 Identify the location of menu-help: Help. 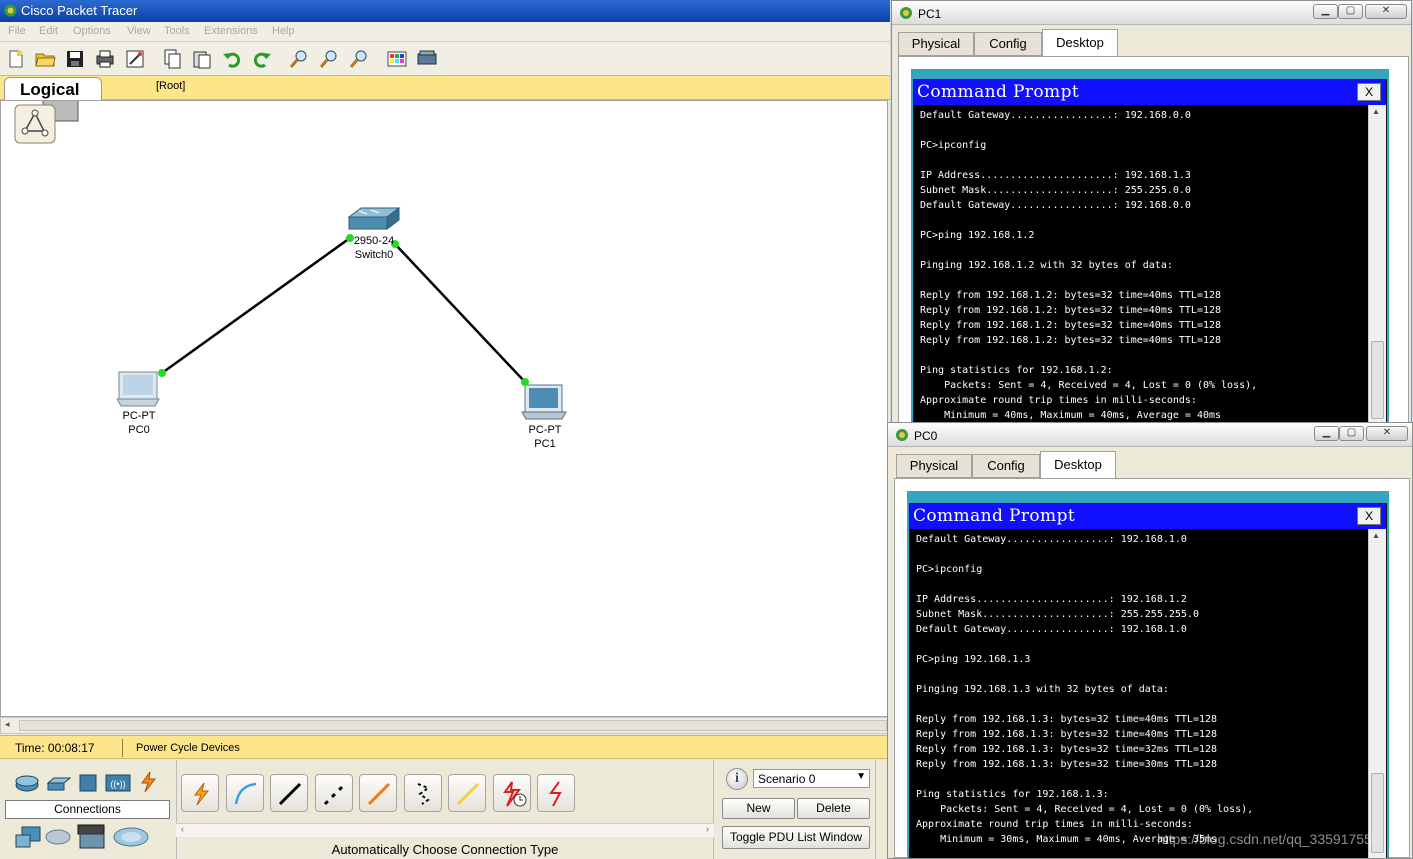
(283, 31).